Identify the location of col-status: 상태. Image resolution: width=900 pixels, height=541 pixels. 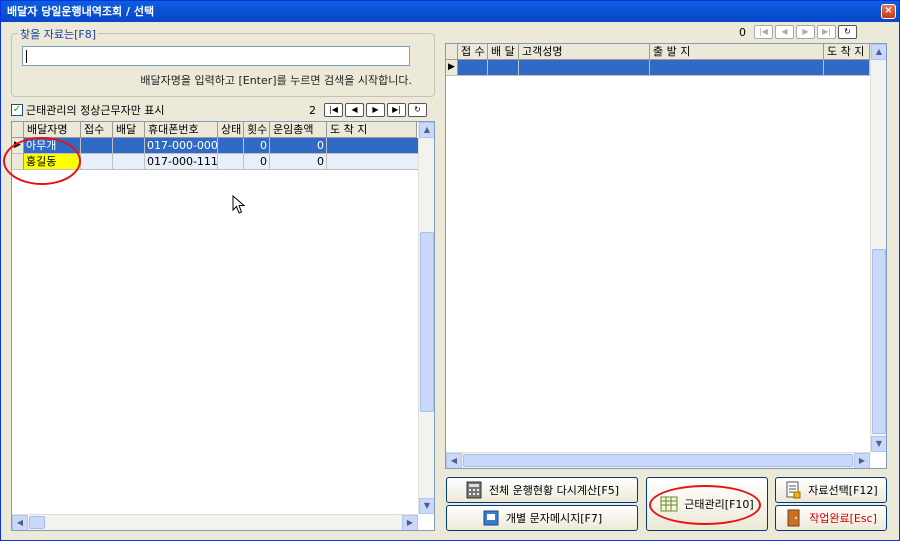
(231, 130).